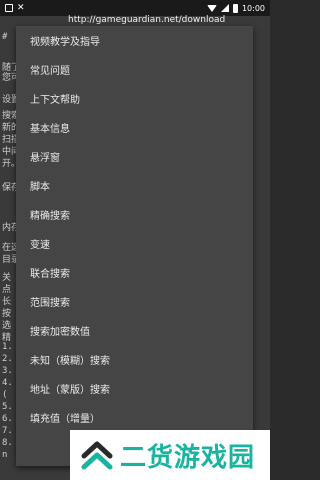 The image size is (320, 480). Describe the element at coordinates (224, 8) in the screenshot. I see `signal-icon` at that location.